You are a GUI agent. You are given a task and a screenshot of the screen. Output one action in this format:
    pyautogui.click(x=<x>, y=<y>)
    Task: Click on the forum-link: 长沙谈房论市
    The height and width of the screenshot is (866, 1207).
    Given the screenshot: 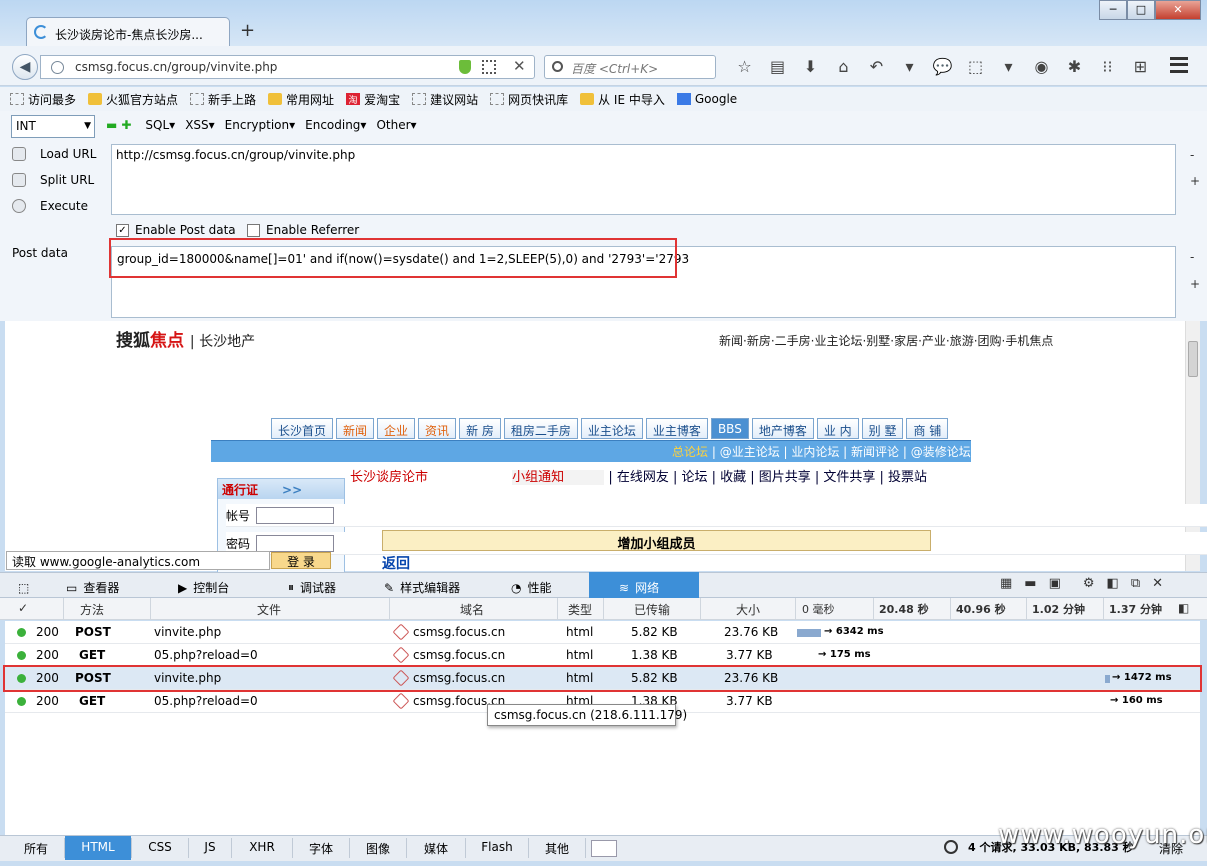 What is the action you would take?
    pyautogui.click(x=389, y=477)
    